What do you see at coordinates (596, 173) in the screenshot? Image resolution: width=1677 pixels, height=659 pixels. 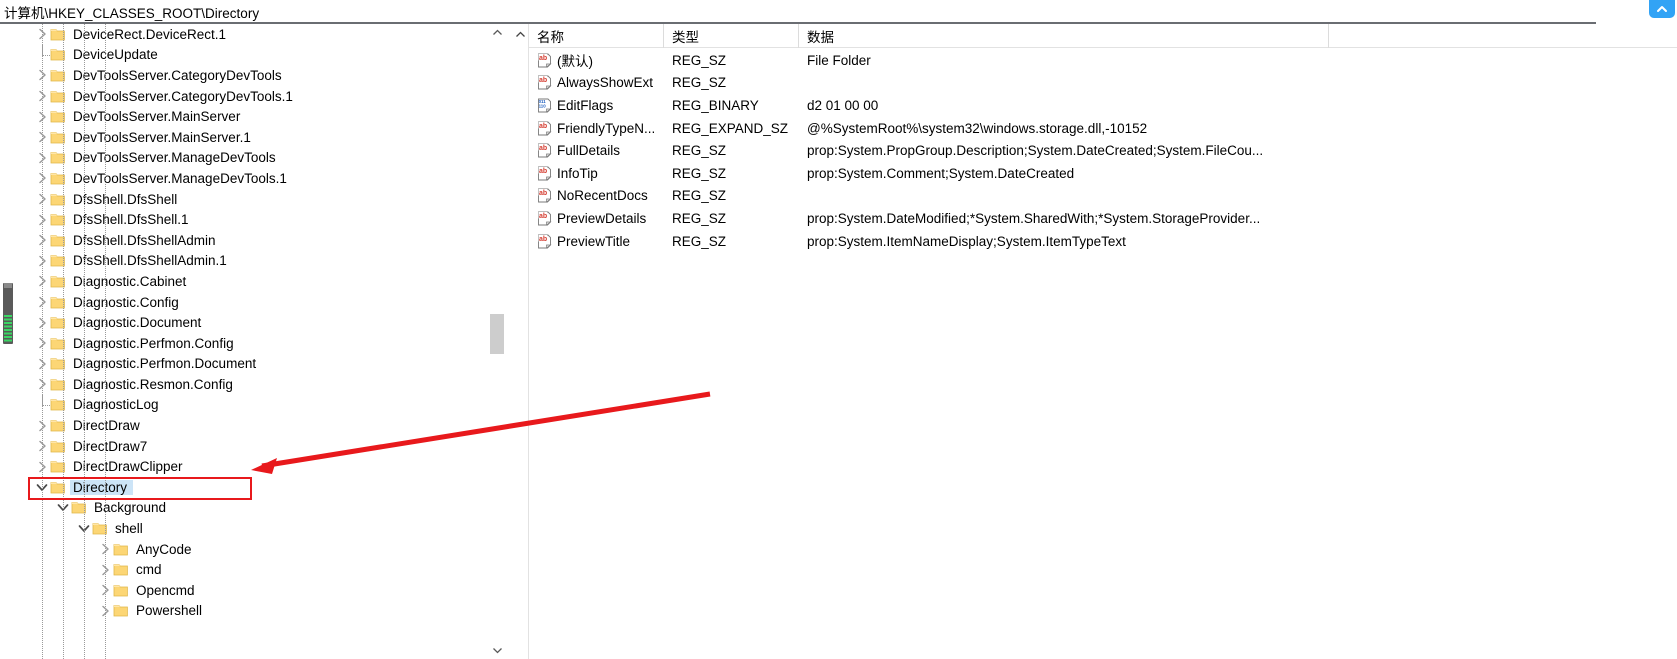 I see `value-name-cell: ab InfoTip` at bounding box center [596, 173].